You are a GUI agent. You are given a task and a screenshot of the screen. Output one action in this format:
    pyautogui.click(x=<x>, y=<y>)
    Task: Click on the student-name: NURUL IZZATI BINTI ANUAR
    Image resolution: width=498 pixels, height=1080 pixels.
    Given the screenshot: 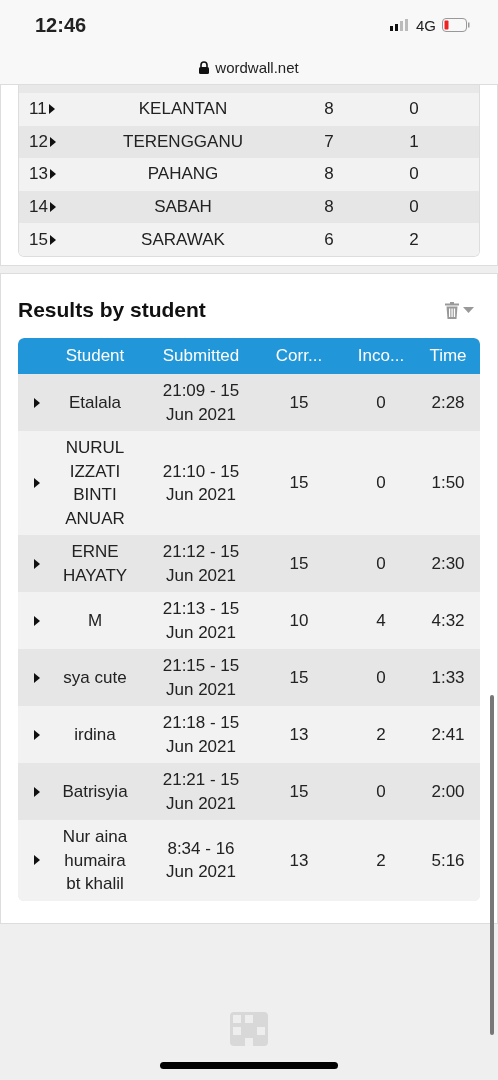 What is the action you would take?
    pyautogui.click(x=95, y=483)
    